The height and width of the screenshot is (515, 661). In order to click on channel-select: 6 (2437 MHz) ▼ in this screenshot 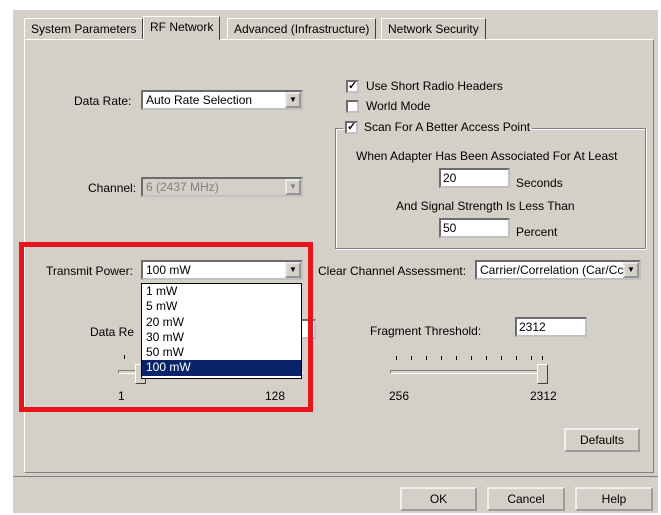, I will do `click(222, 187)`.